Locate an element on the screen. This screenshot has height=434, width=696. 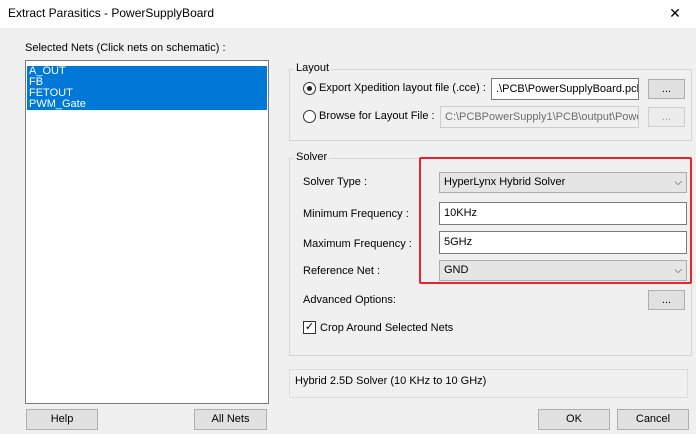
net-list-item: PWM_Gate is located at coordinates (147, 104).